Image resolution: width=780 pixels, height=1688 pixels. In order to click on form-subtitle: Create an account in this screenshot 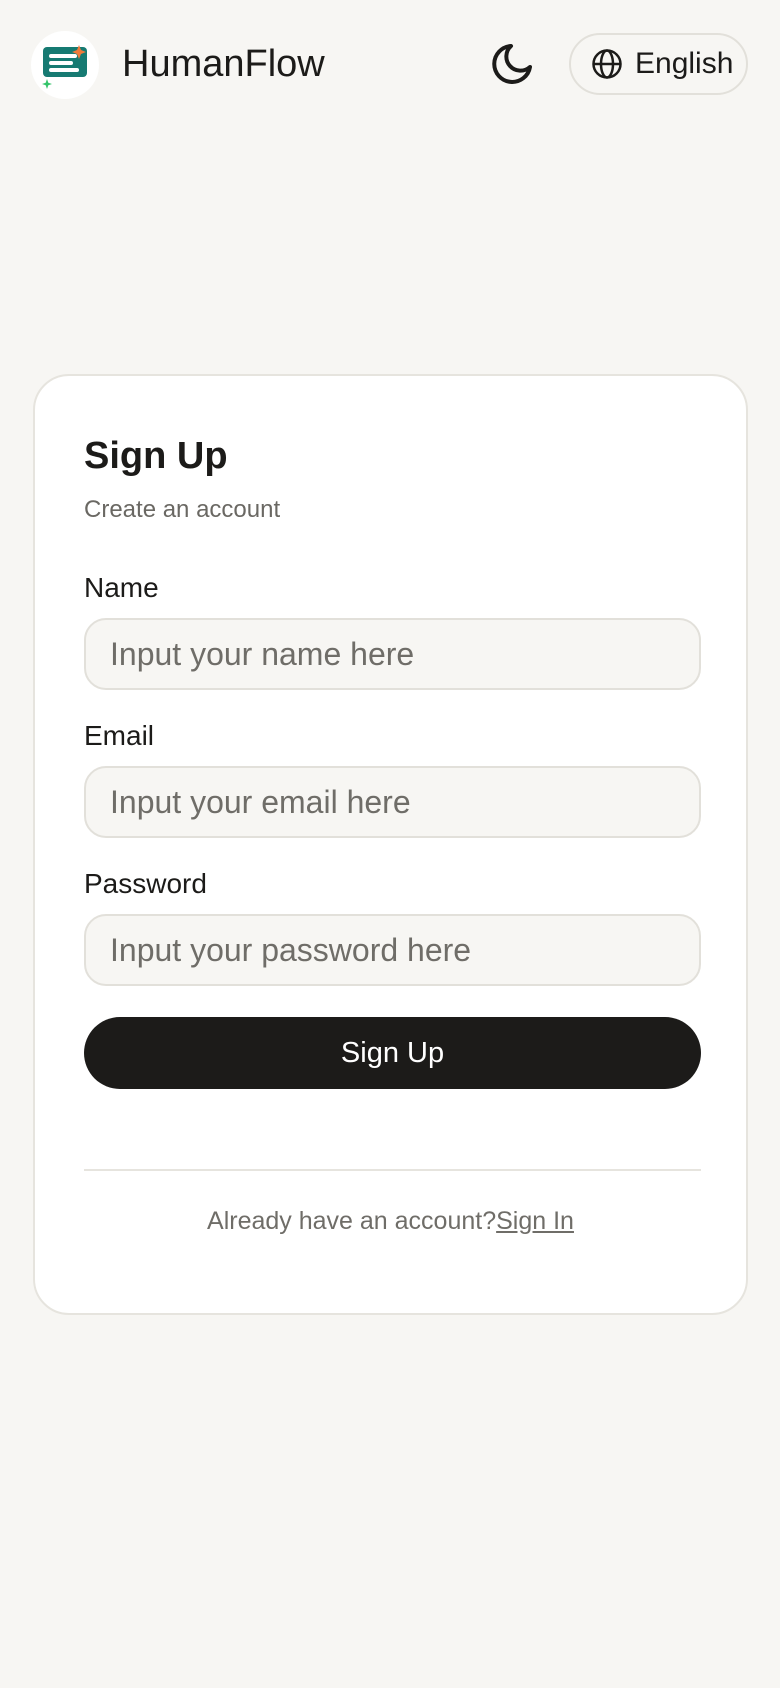, I will do `click(182, 509)`.